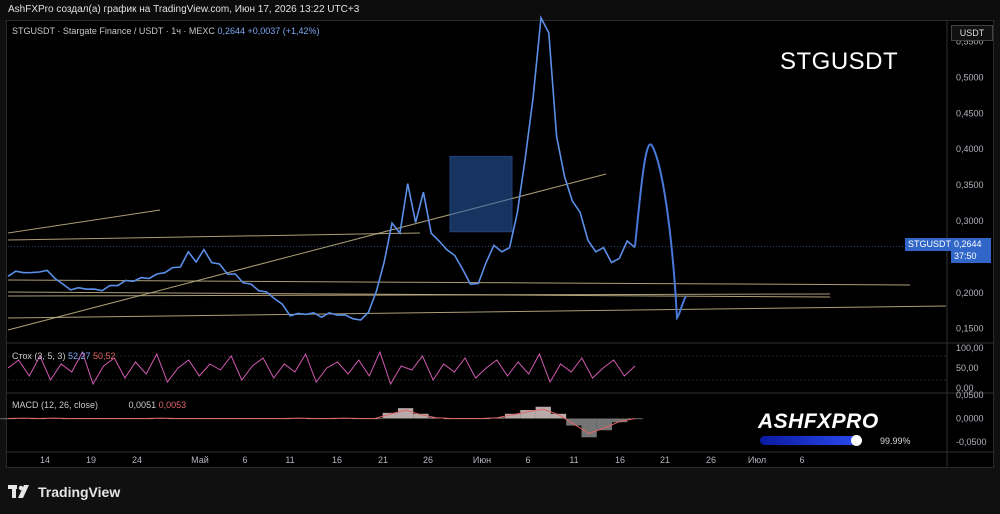  Describe the element at coordinates (200, 460) in the screenshot. I see `time-tick-label: Май` at that location.